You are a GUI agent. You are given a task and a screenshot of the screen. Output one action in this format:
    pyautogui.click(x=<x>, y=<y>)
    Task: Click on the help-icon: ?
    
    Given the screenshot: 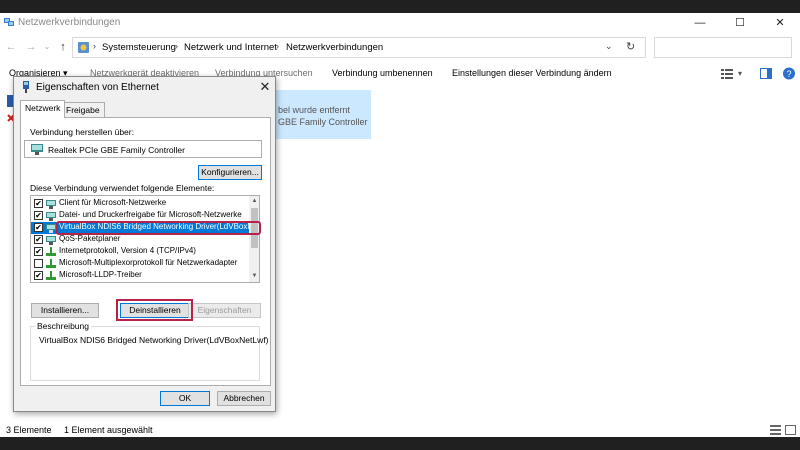 What is the action you would take?
    pyautogui.click(x=789, y=73)
    